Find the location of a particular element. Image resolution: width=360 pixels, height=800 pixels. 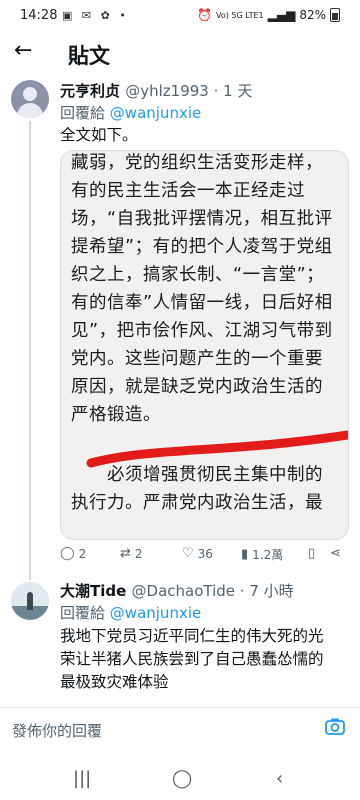

tweet-actions: ◯ 2 ⇄ 2 ♡ 36 ▮ 1.2萬 ▯ ⋖ is located at coordinates (205, 554).